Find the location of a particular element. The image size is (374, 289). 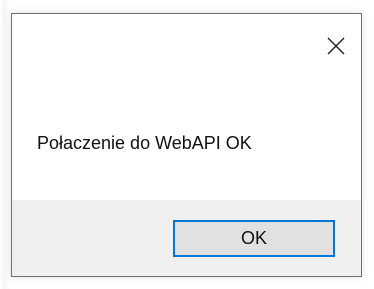

close-icon is located at coordinates (336, 46).